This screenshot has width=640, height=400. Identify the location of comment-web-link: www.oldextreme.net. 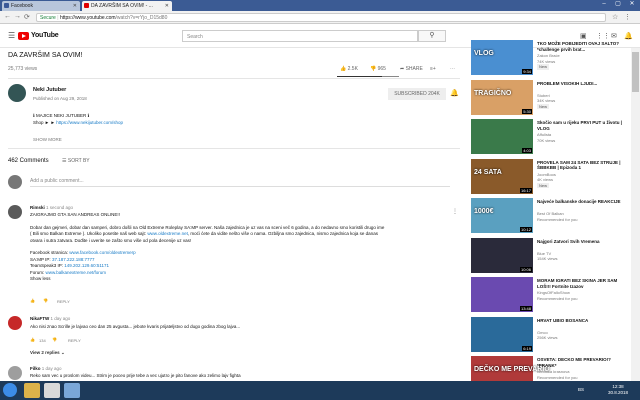
(167, 233).